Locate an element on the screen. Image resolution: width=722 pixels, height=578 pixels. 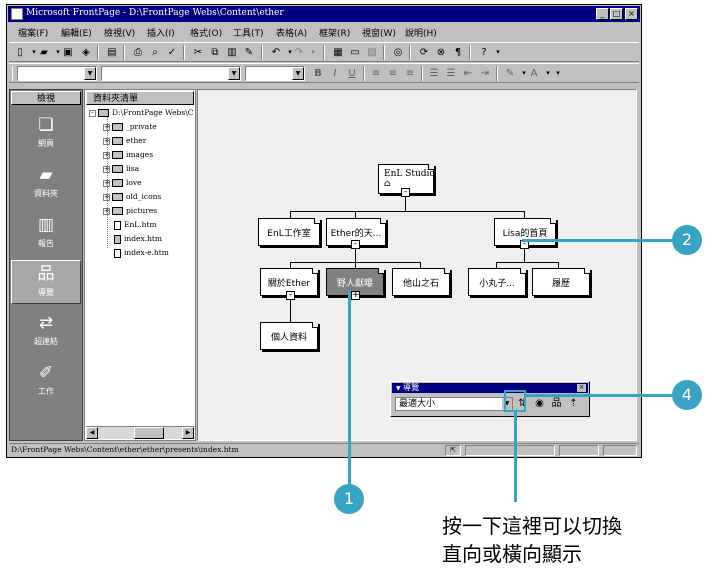
bold-button: B is located at coordinates (318, 73).